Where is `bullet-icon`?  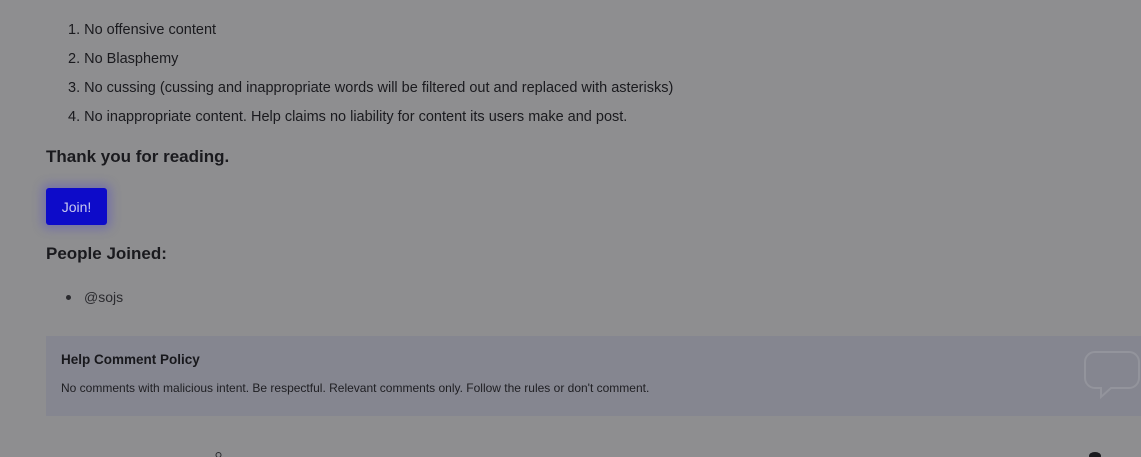
bullet-icon is located at coordinates (68, 297).